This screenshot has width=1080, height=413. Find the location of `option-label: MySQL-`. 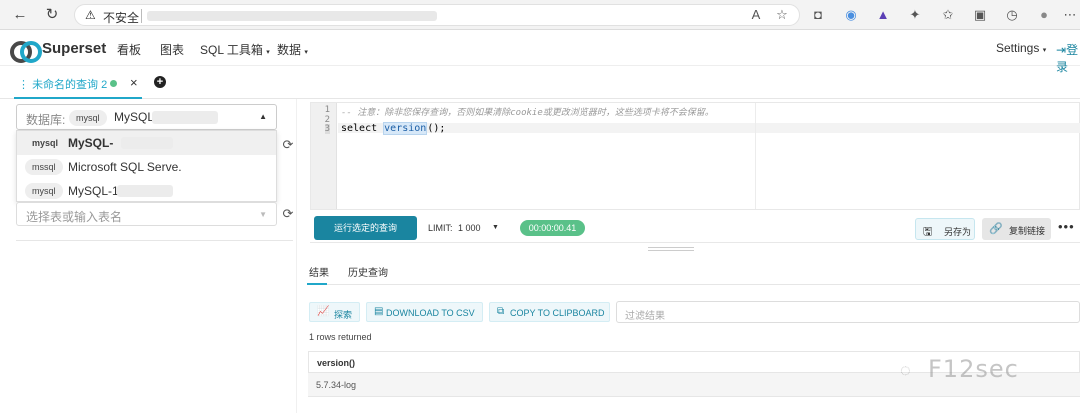

option-label: MySQL- is located at coordinates (91, 143).